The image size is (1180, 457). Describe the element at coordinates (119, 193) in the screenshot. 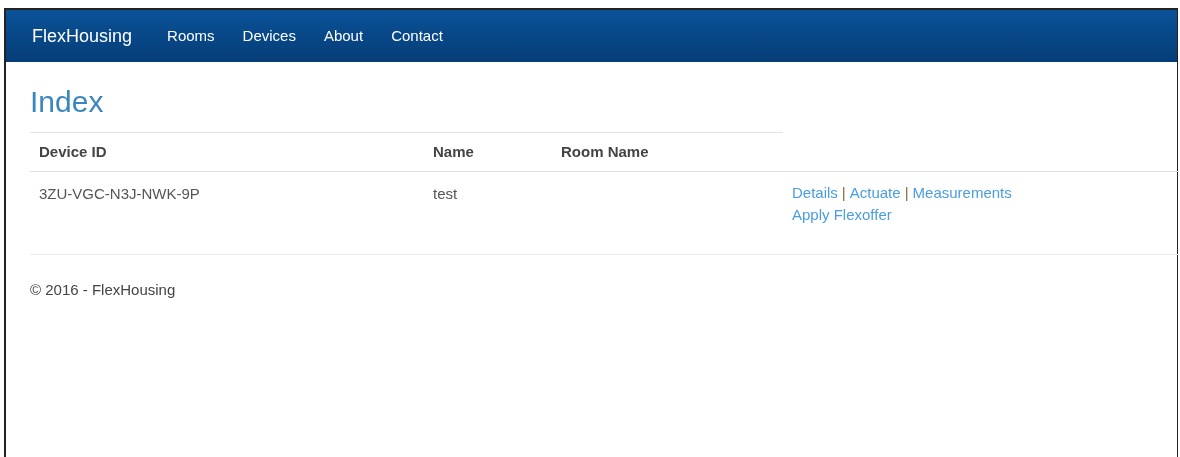

I see `table-cell: 3ZU-VGC-N3J-NWK-9P` at that location.